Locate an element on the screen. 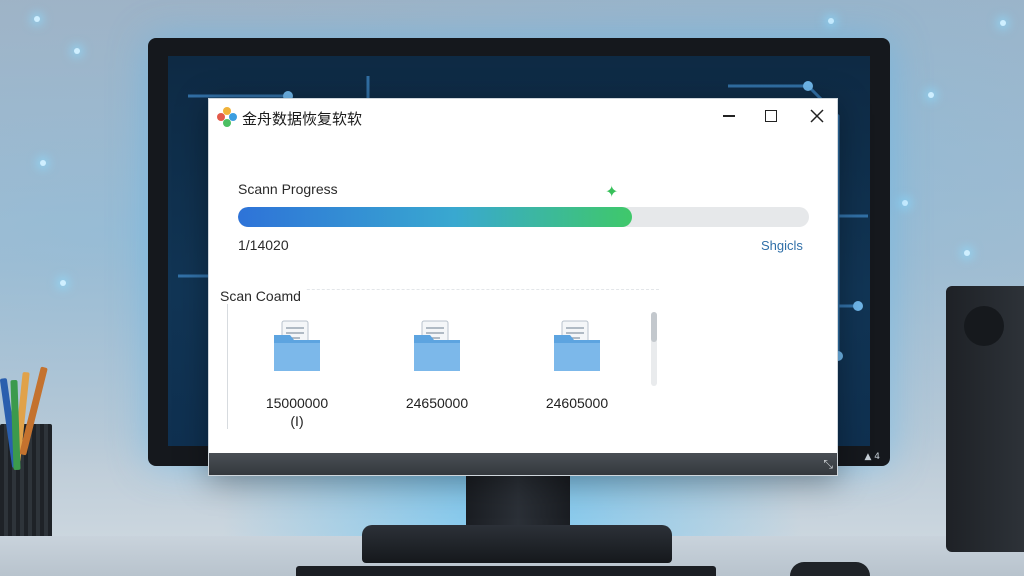 This screenshot has width=1024, height=576. mouse is located at coordinates (830, 569).